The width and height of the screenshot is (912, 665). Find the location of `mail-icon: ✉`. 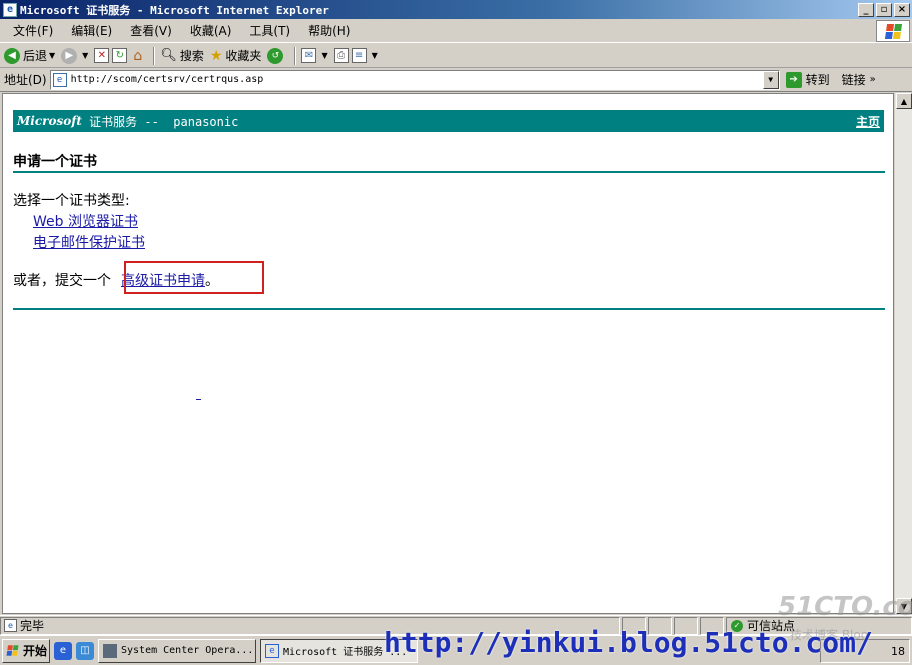

mail-icon: ✉ is located at coordinates (309, 55).